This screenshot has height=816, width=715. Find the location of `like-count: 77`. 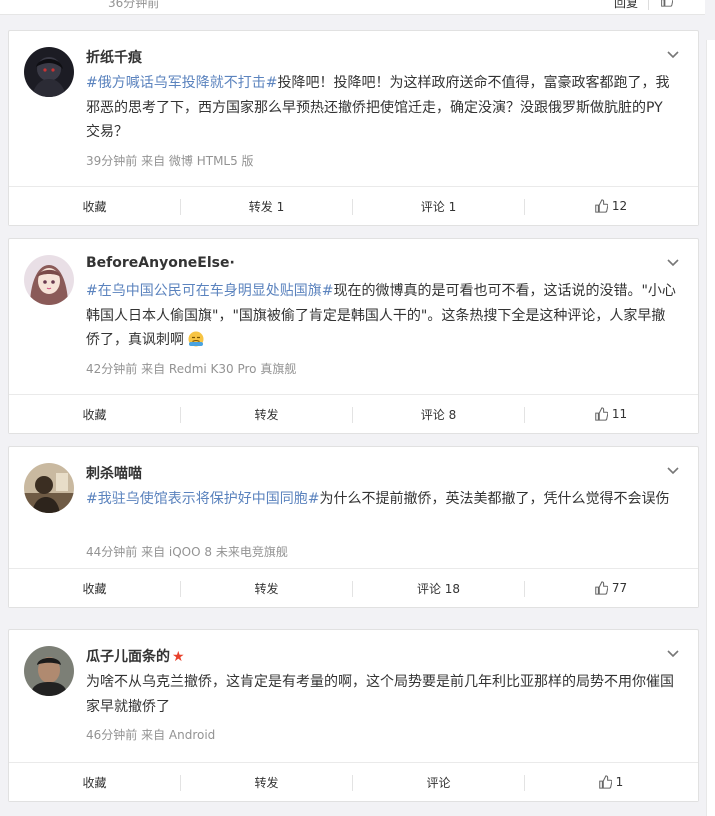

like-count: 77 is located at coordinates (619, 588).